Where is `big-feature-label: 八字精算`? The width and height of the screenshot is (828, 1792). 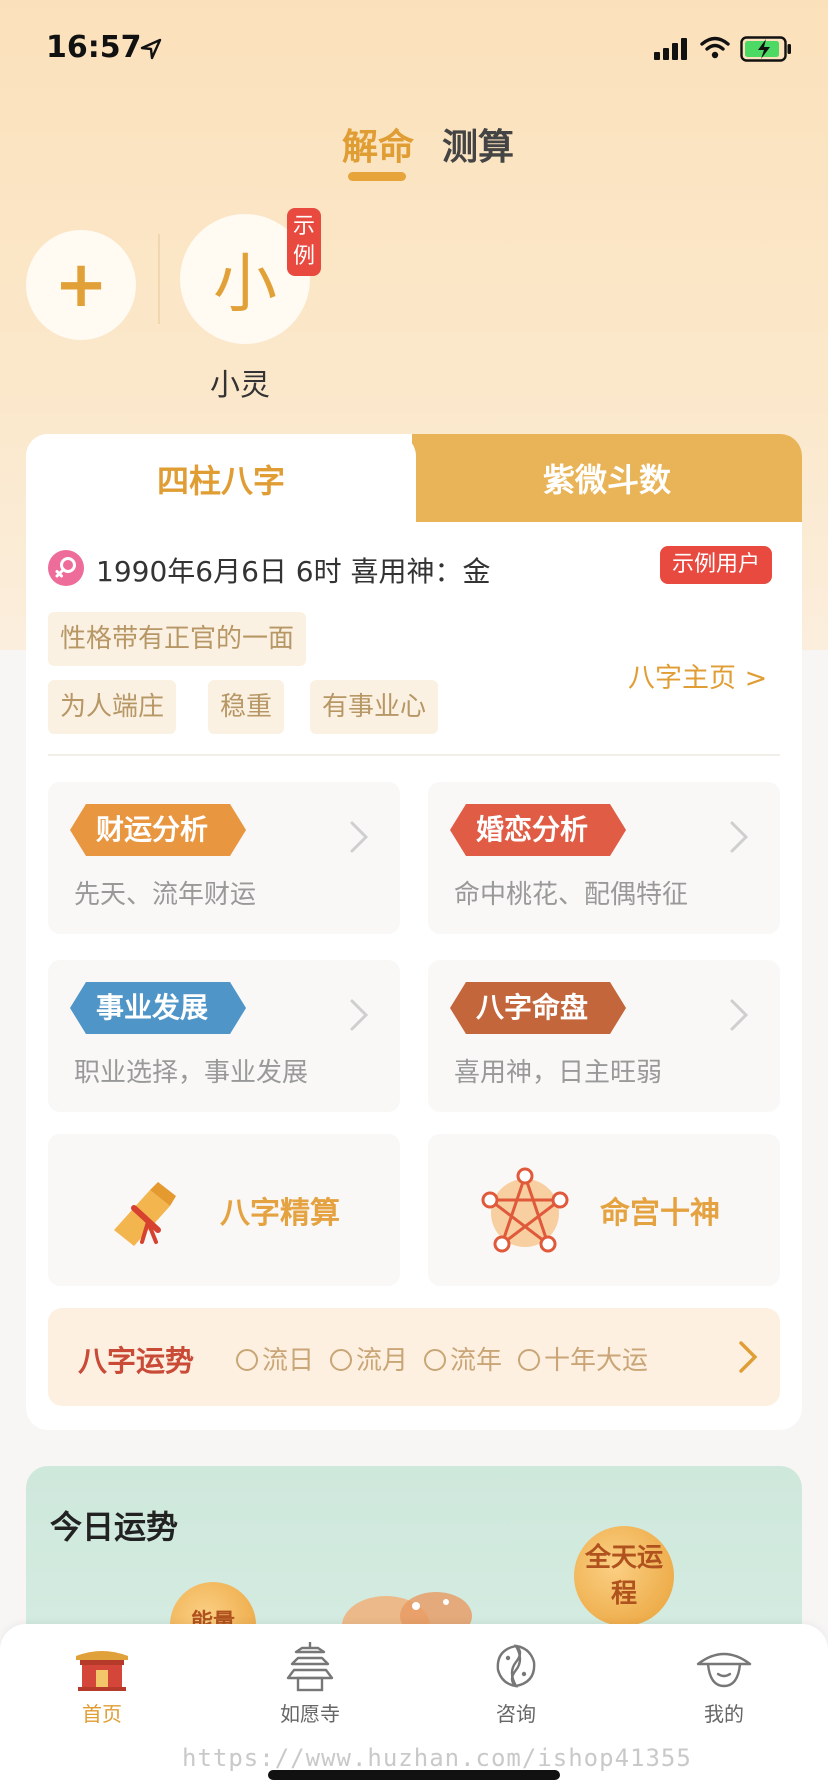
big-feature-label: 八字精算 is located at coordinates (280, 1213).